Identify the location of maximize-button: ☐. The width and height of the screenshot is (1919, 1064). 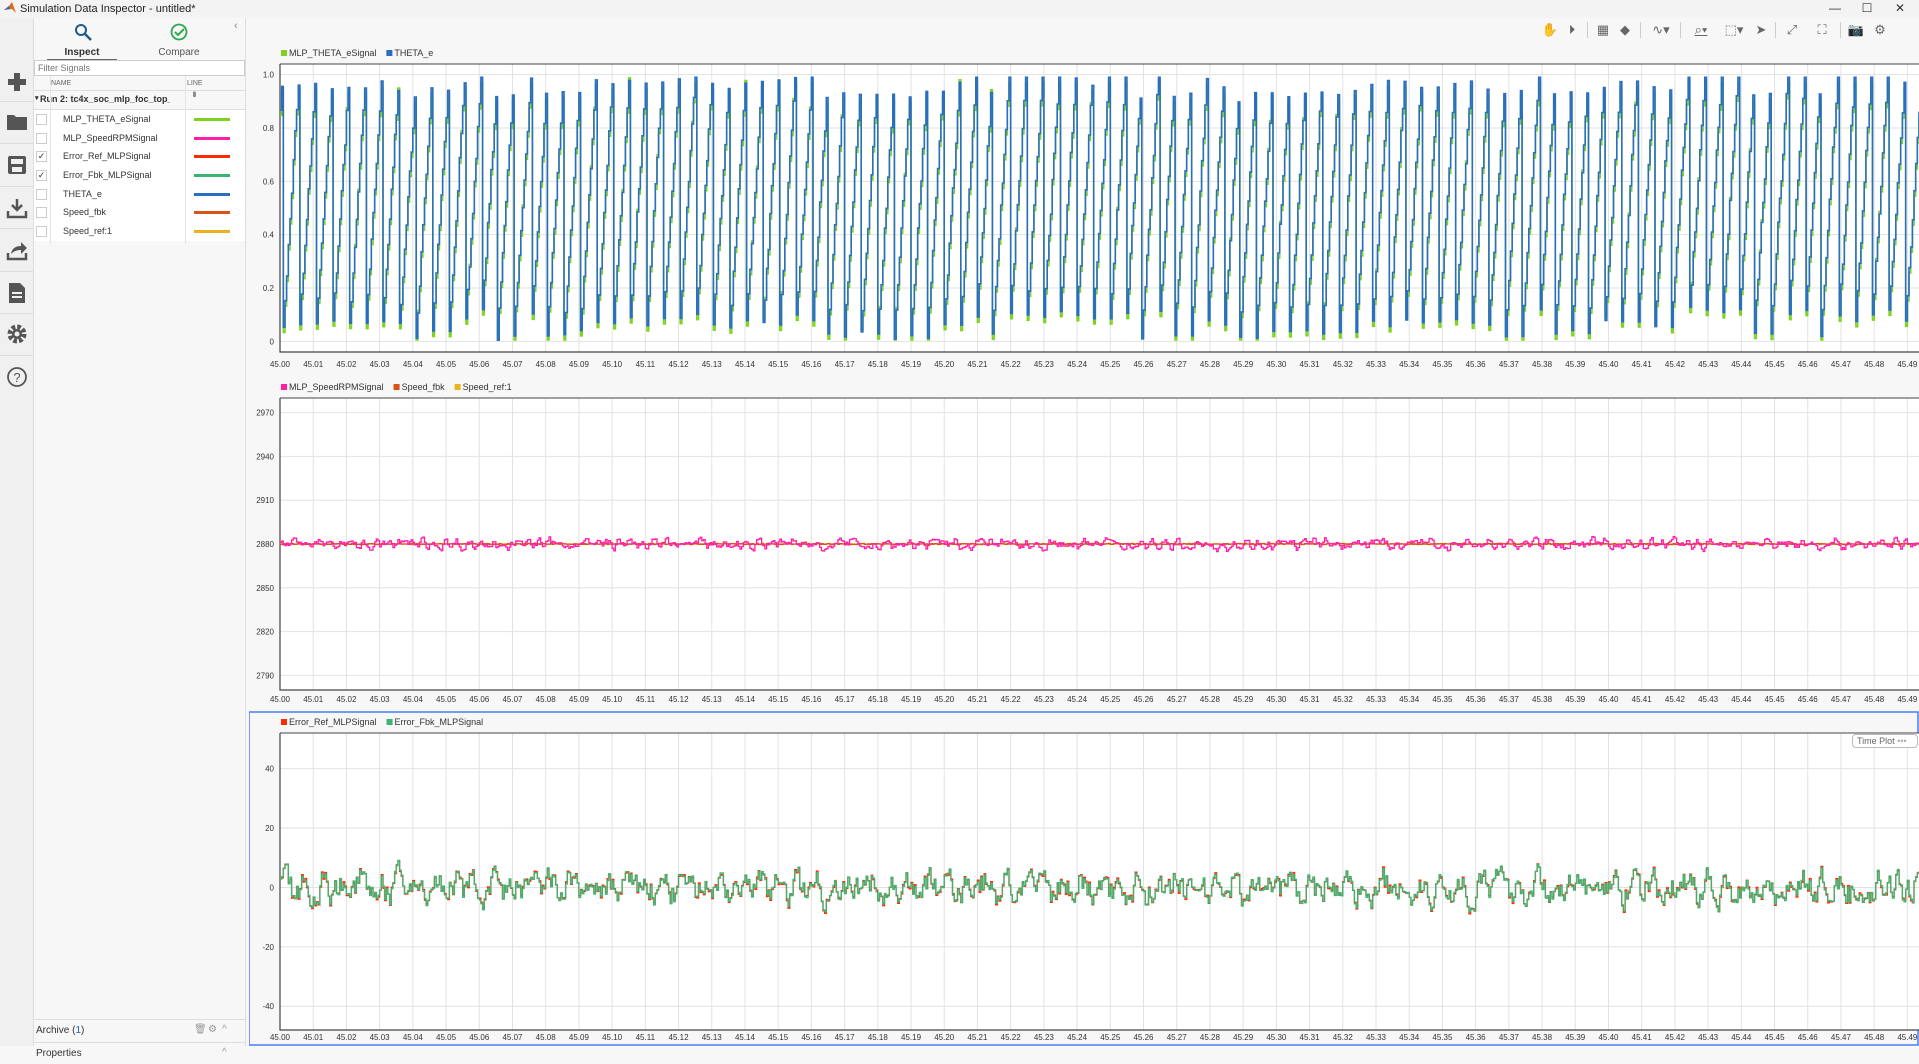
(1867, 9).